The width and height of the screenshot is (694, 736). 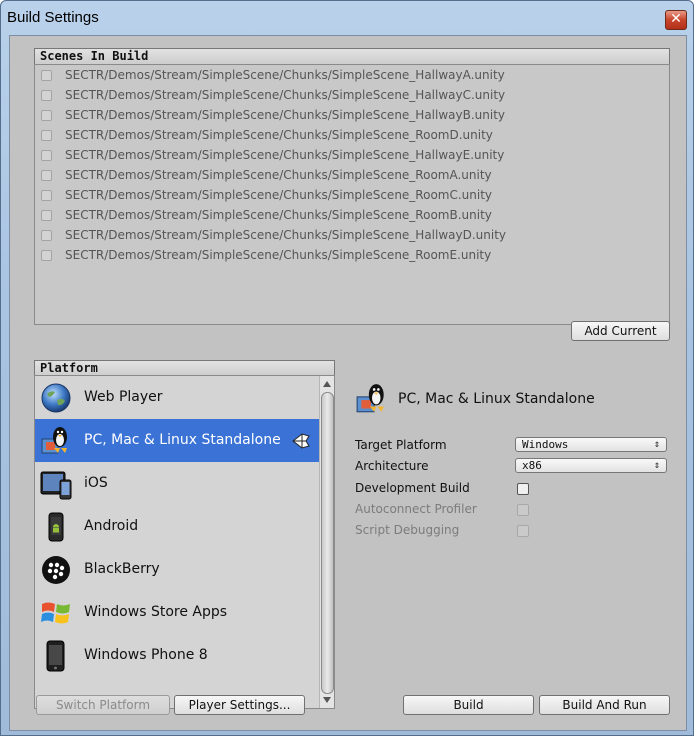 I want to click on platform-label: Windows Store Apps, so click(x=156, y=612).